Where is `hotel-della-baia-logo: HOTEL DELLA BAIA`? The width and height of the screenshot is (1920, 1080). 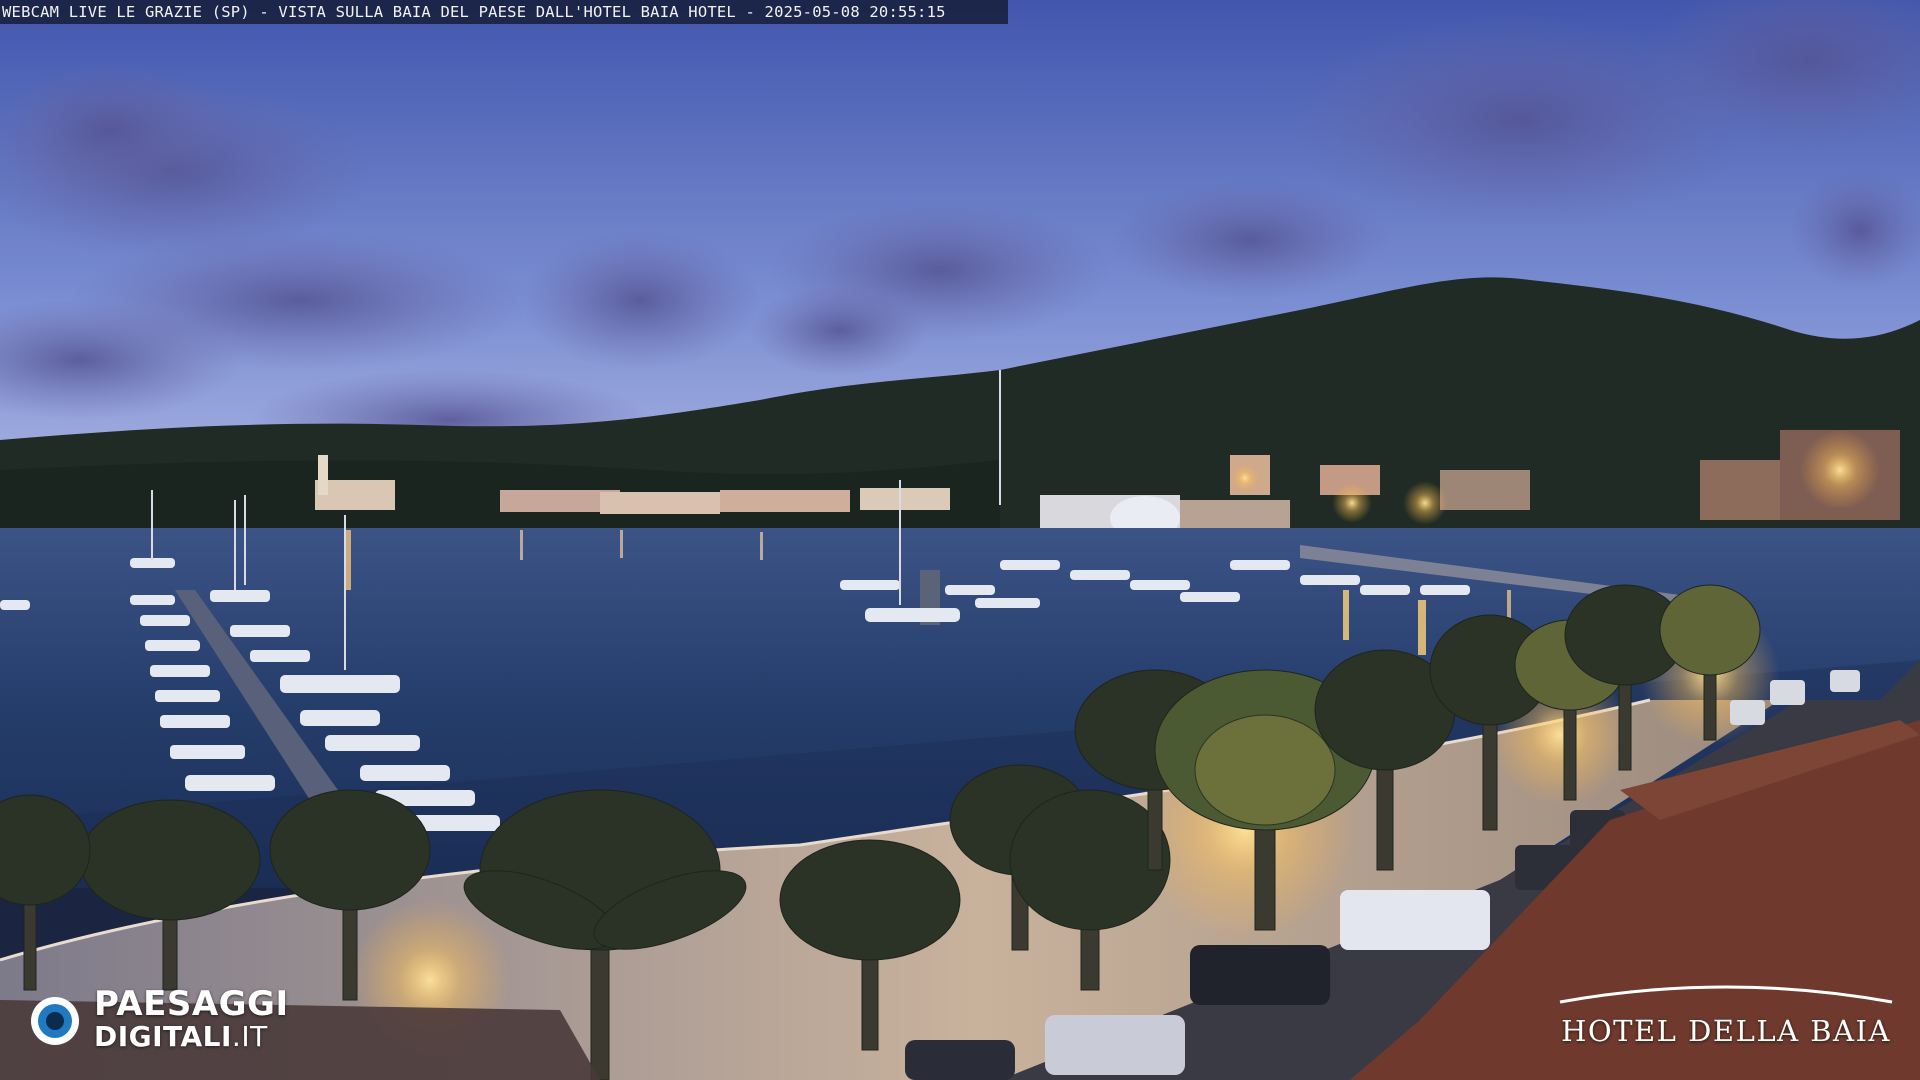
hotel-della-baia-logo: HOTEL DELLA BAIA is located at coordinates (1726, 1015).